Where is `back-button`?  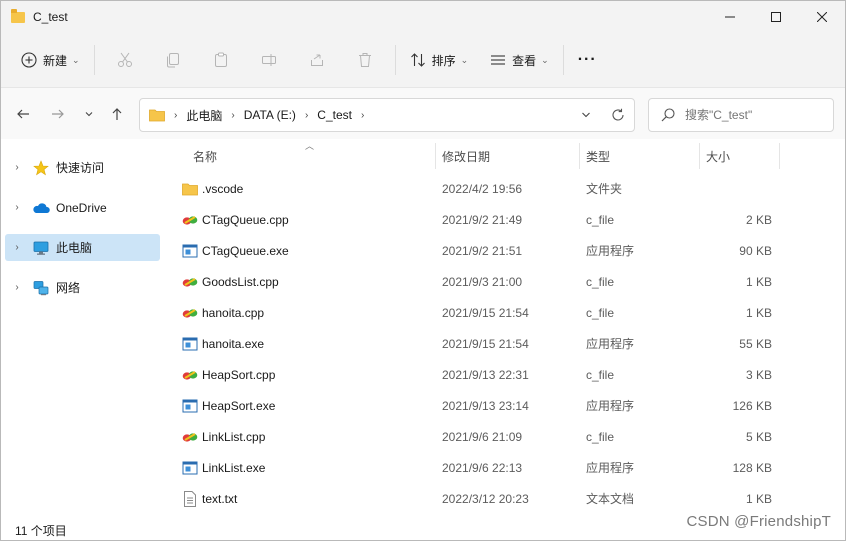 back-button is located at coordinates (23, 114).